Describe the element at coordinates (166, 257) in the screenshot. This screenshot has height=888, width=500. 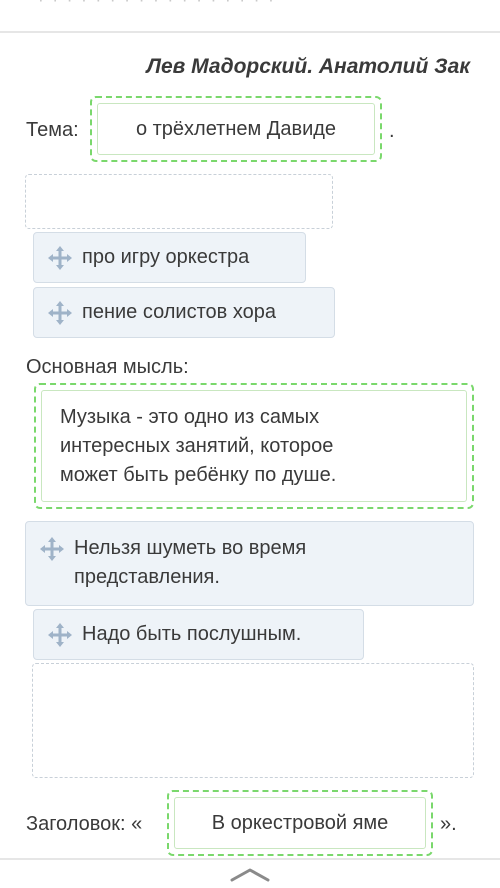
I see `option-label: про игру оркестра` at that location.